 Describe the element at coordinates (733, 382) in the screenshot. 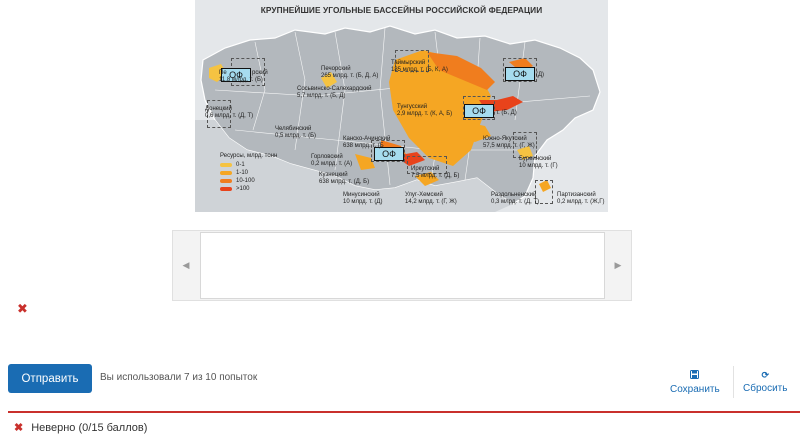

I see `toolbar-divider` at that location.